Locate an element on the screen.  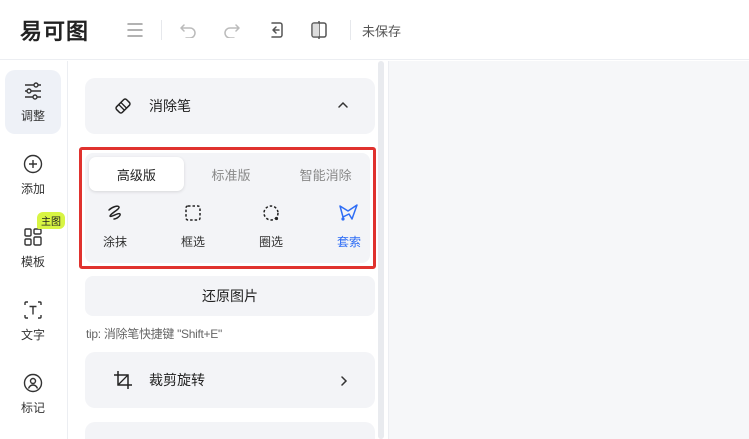
compare-button is located at coordinates (319, 30).